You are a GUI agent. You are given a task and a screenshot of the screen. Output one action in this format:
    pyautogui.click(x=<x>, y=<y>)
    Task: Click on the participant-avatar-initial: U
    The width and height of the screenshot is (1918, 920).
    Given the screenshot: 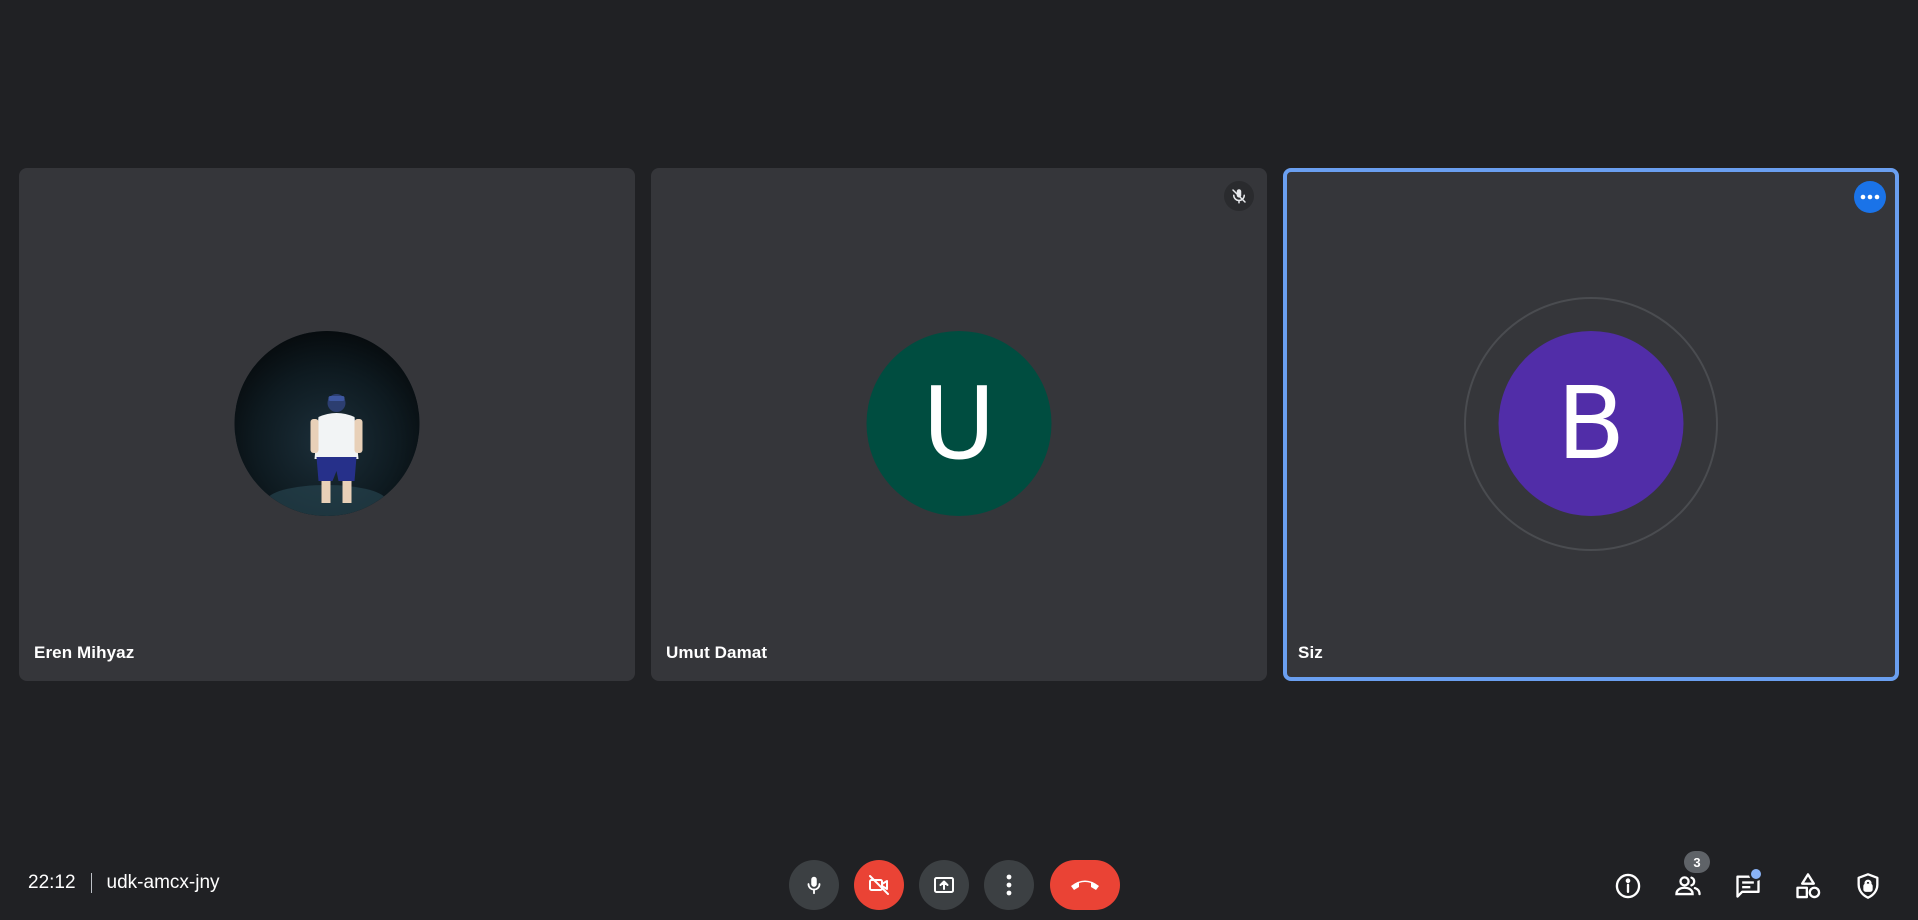 What is the action you would take?
    pyautogui.click(x=959, y=423)
    